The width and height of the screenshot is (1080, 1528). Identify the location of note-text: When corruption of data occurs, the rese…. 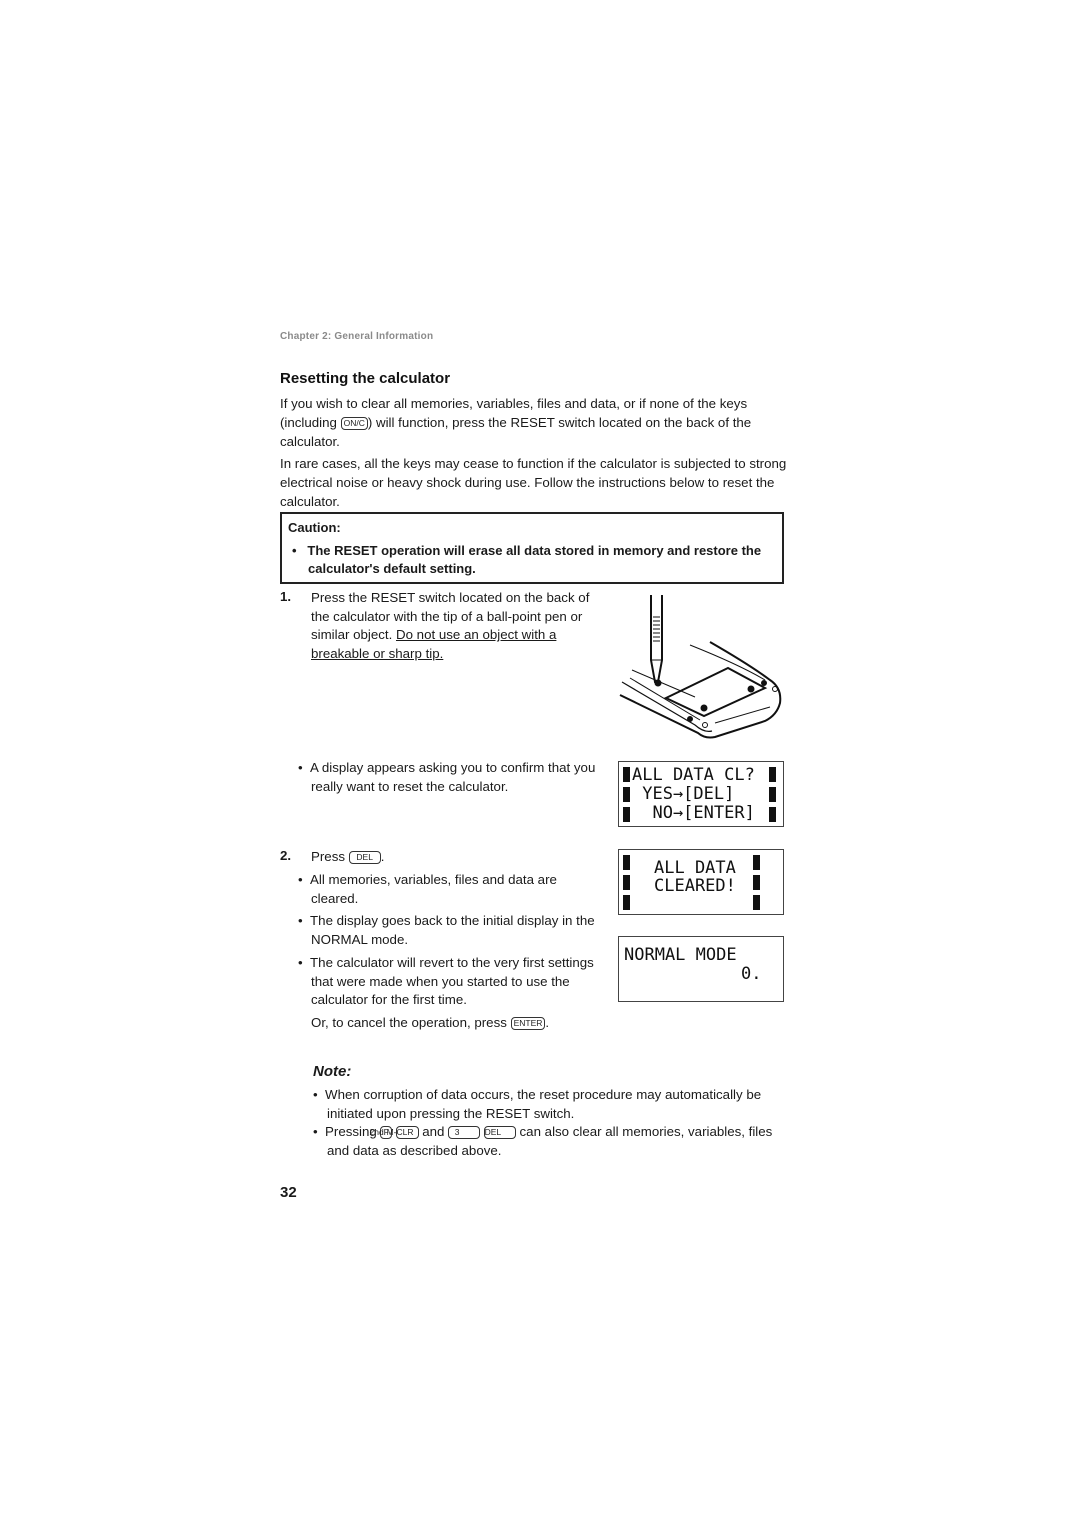
(543, 1104).